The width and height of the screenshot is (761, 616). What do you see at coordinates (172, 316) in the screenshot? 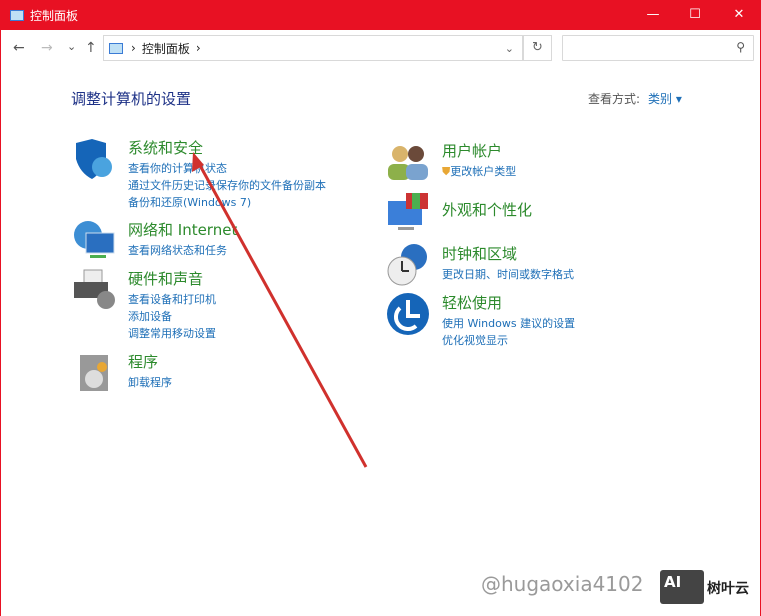
I see `link-add-device: 添加设备` at bounding box center [172, 316].